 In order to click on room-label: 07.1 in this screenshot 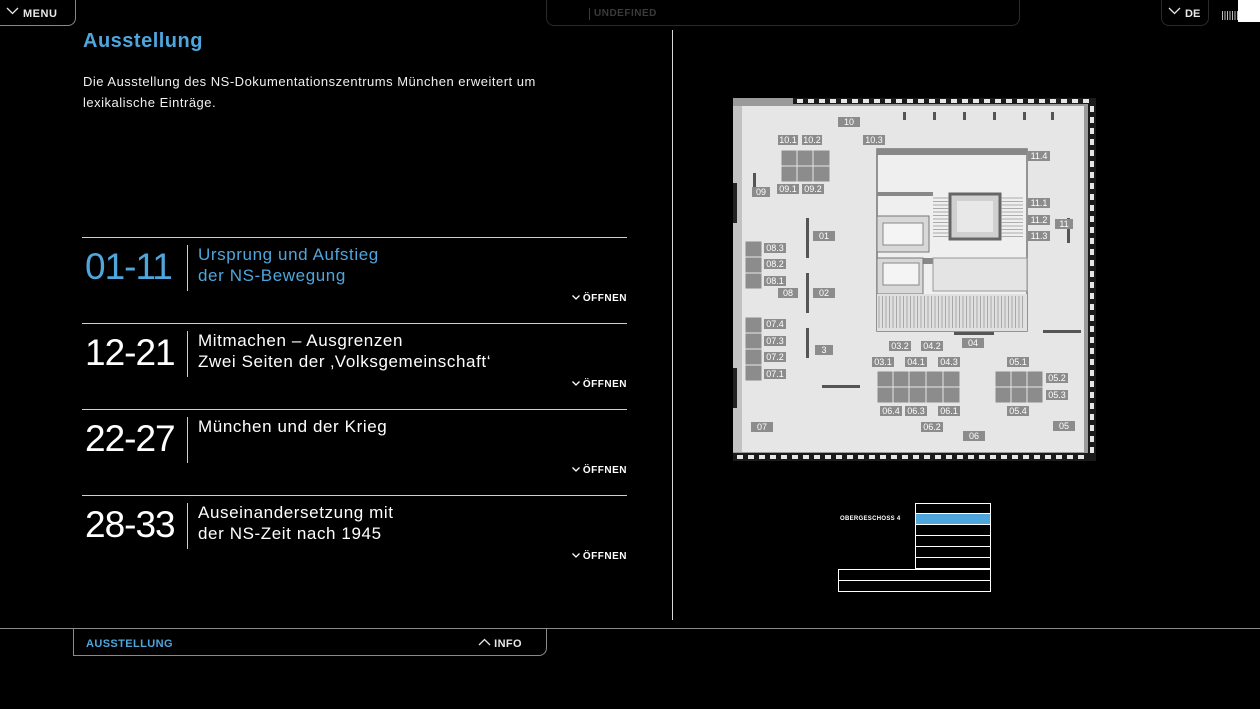, I will do `click(775, 374)`.